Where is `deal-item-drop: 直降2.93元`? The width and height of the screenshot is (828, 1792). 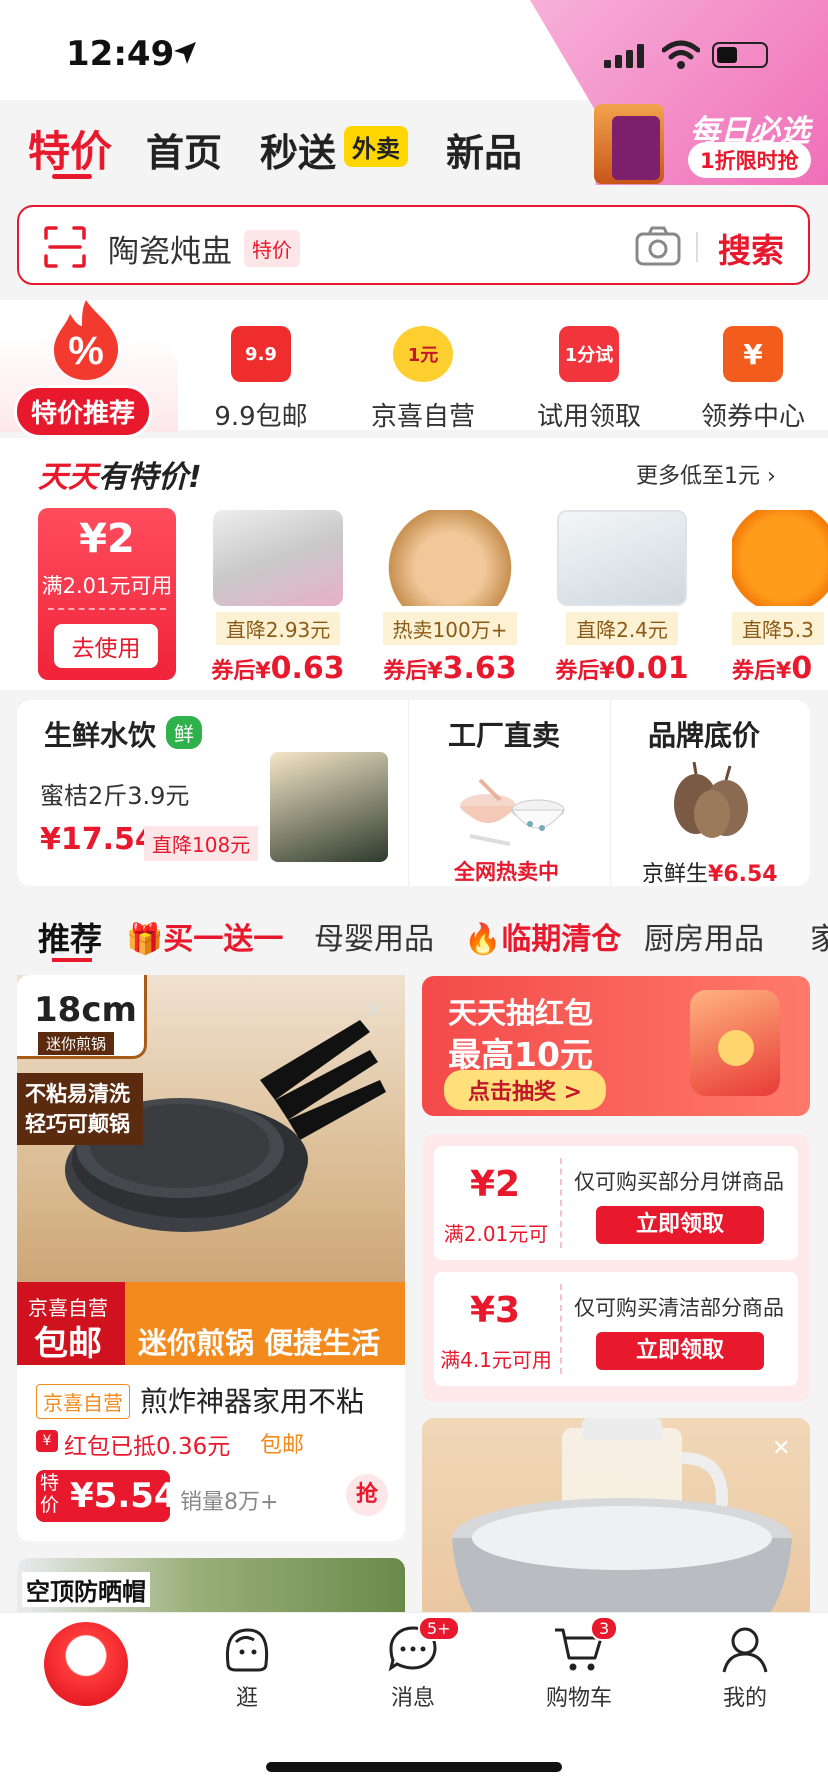 deal-item-drop: 直降2.93元 is located at coordinates (278, 628).